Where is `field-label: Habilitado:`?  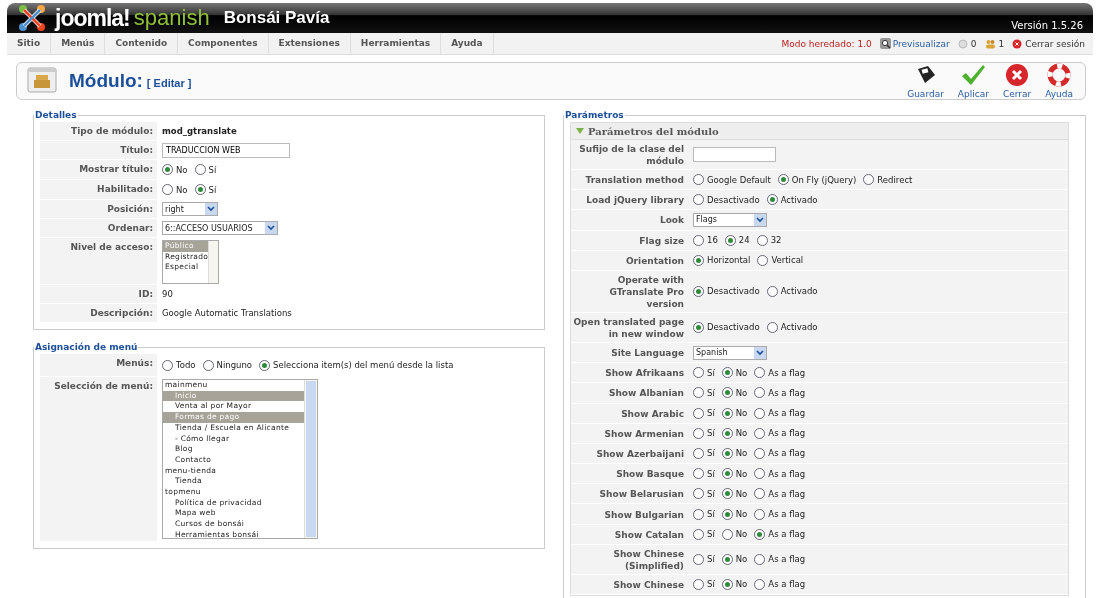 field-label: Habilitado: is located at coordinates (98, 189).